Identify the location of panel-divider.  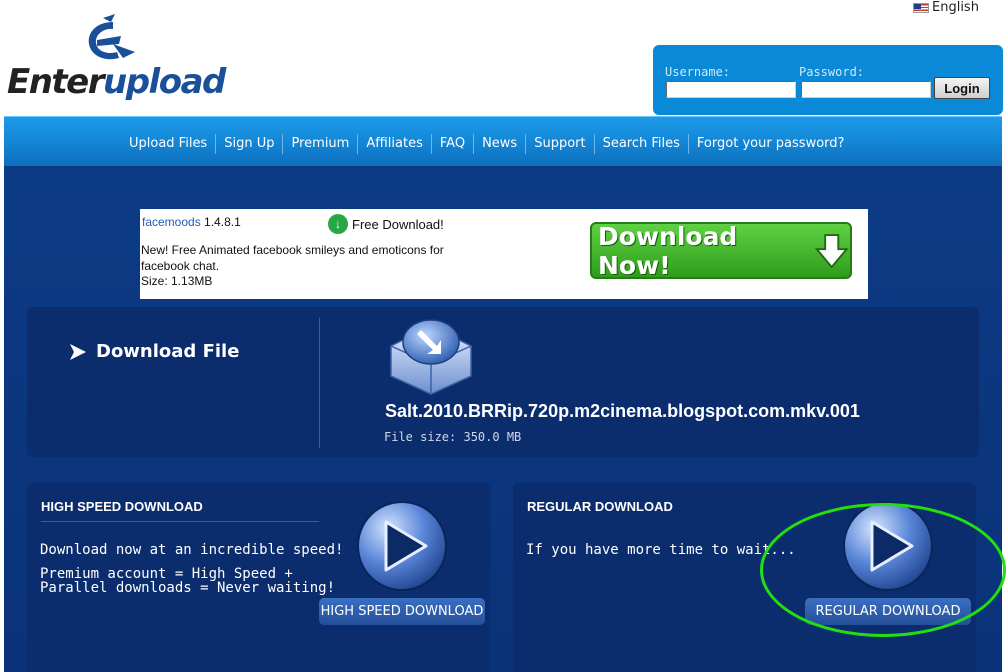
(319, 383).